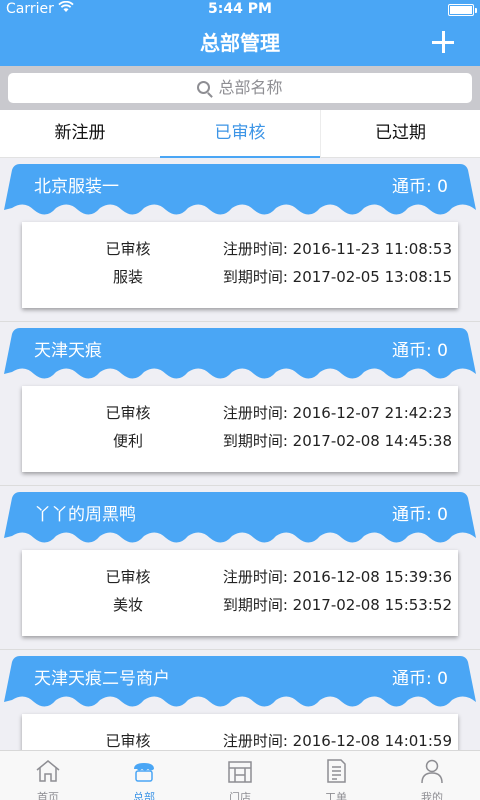  I want to click on store-category: 服装, so click(127, 277).